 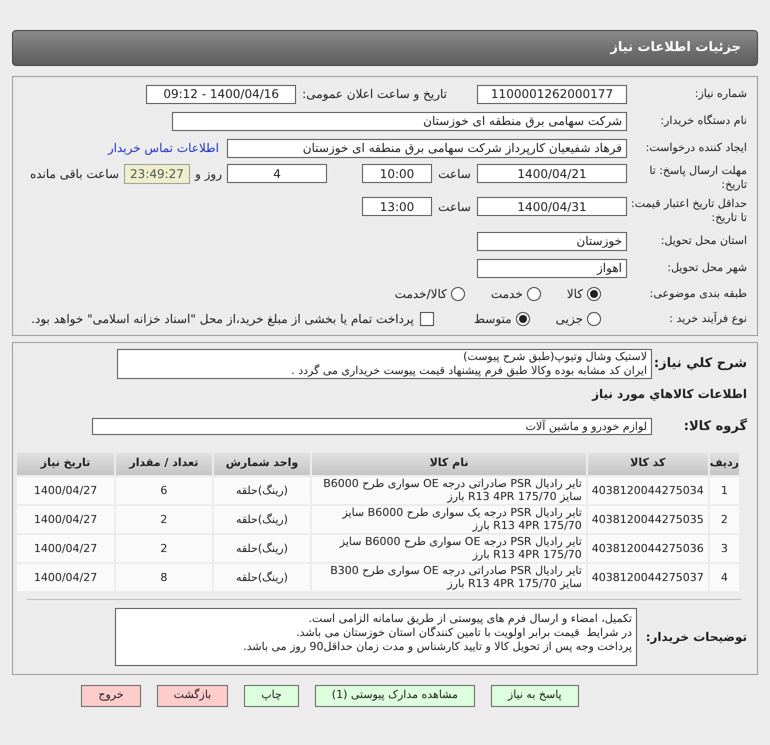 I want to click on action-button: مشاهده مدارک پیوستی (1), so click(x=394, y=695).